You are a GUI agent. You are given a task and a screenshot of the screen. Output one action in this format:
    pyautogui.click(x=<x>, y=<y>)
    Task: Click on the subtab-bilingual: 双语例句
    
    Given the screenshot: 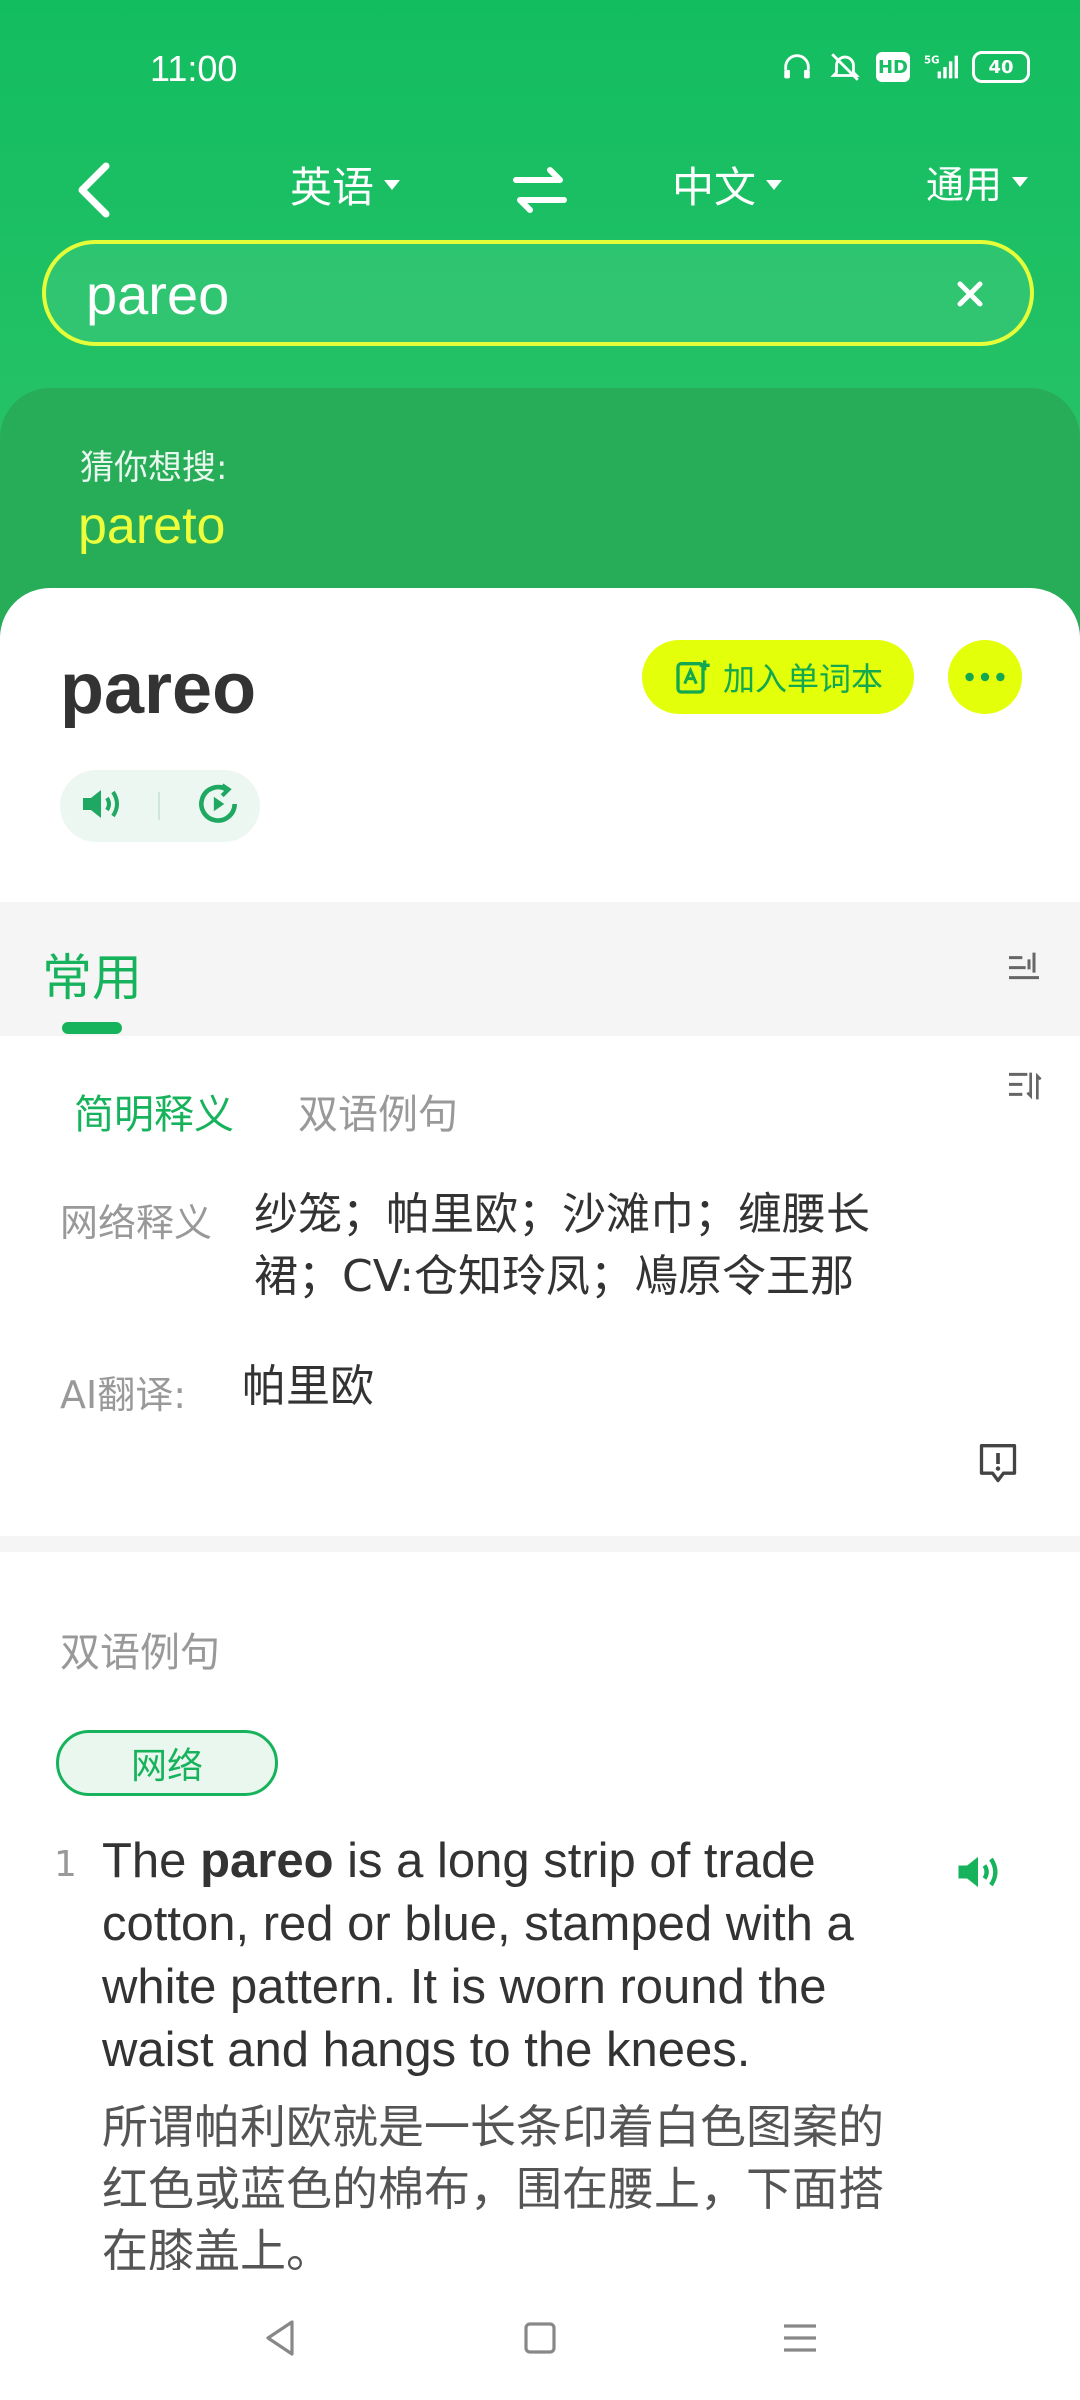 What is the action you would take?
    pyautogui.click(x=378, y=1111)
    